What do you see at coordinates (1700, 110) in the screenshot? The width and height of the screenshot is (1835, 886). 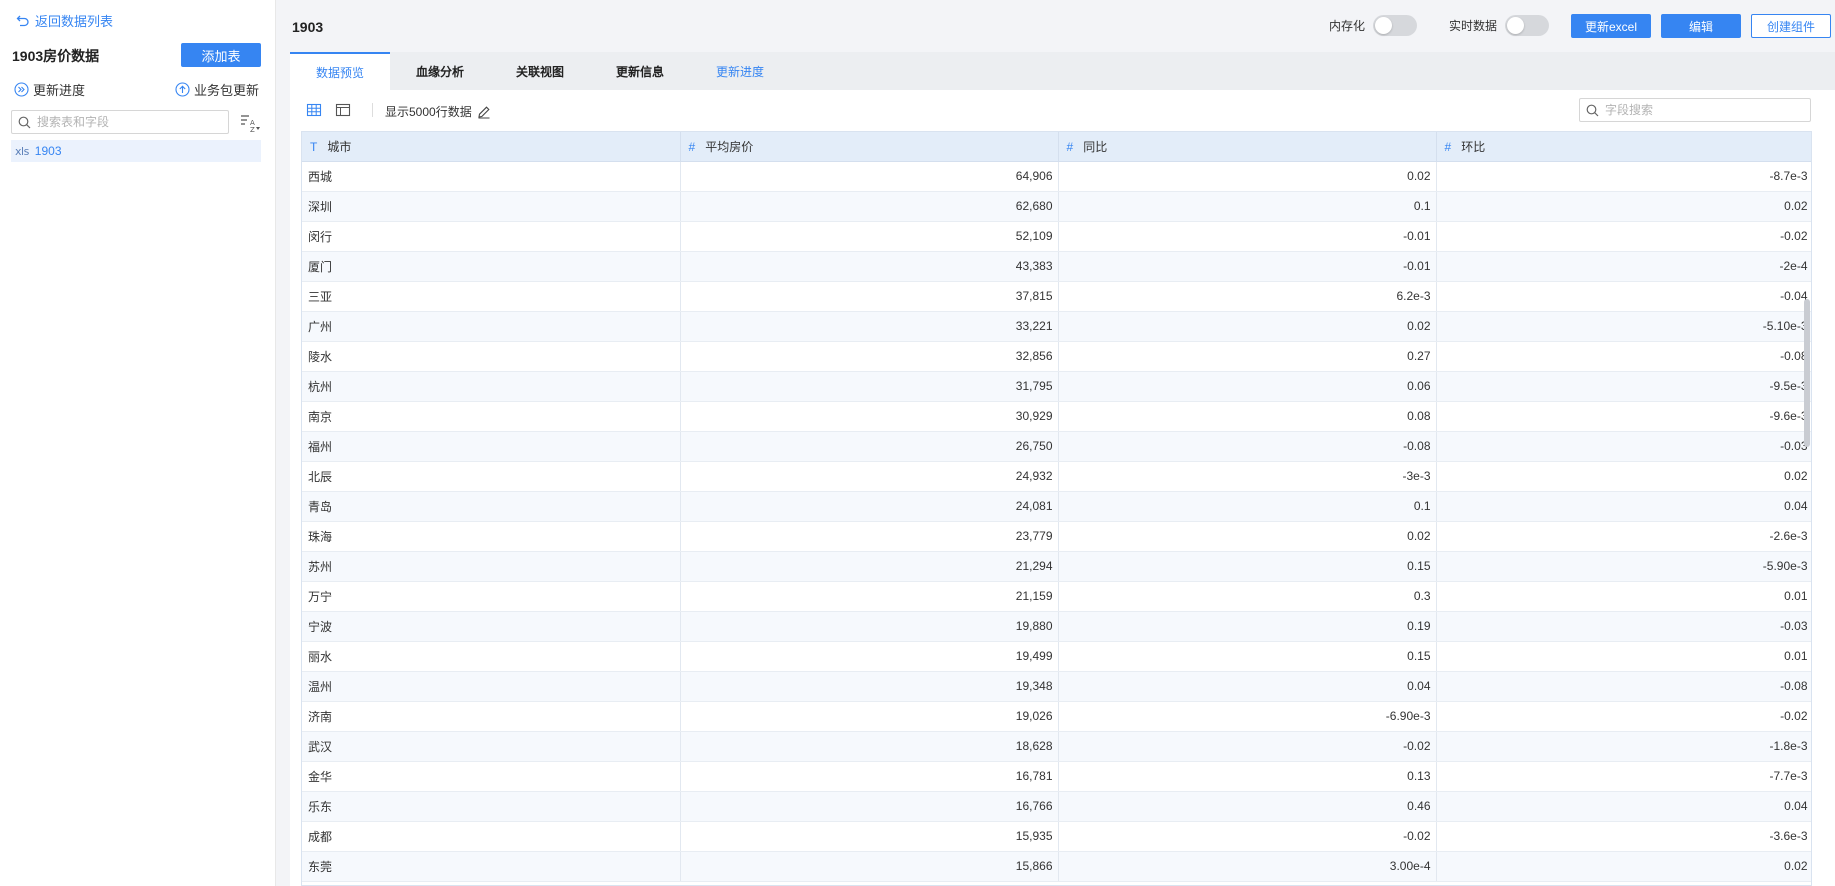 I see `field-search-input` at bounding box center [1700, 110].